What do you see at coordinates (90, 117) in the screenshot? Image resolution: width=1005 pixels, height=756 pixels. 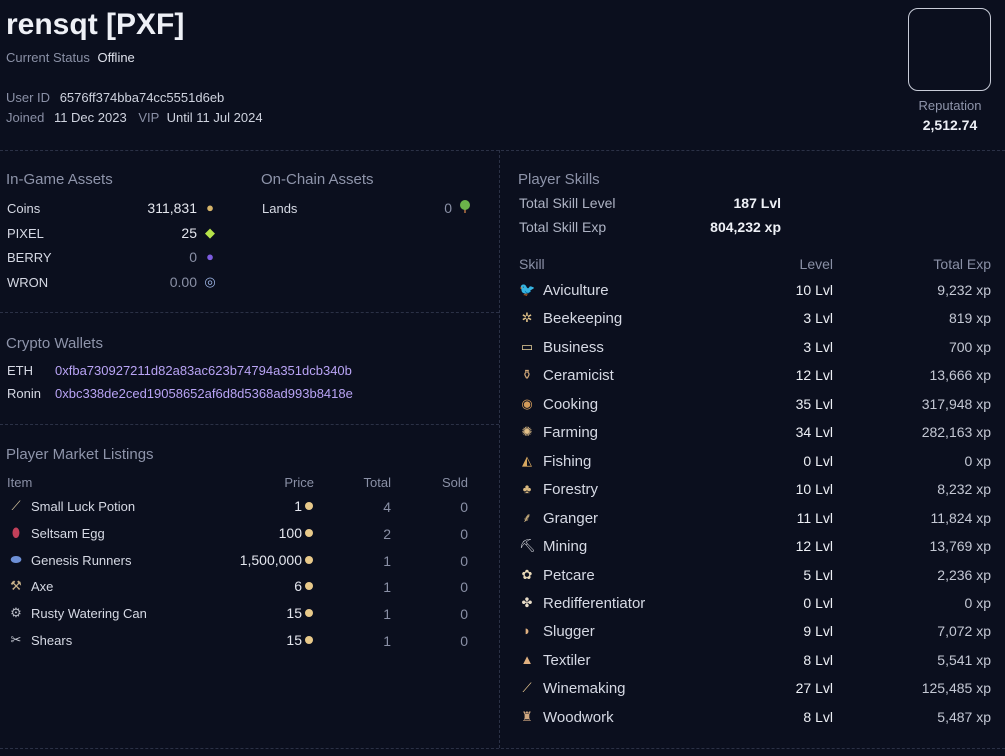 I see `joined-date: 11 Dec 2023` at bounding box center [90, 117].